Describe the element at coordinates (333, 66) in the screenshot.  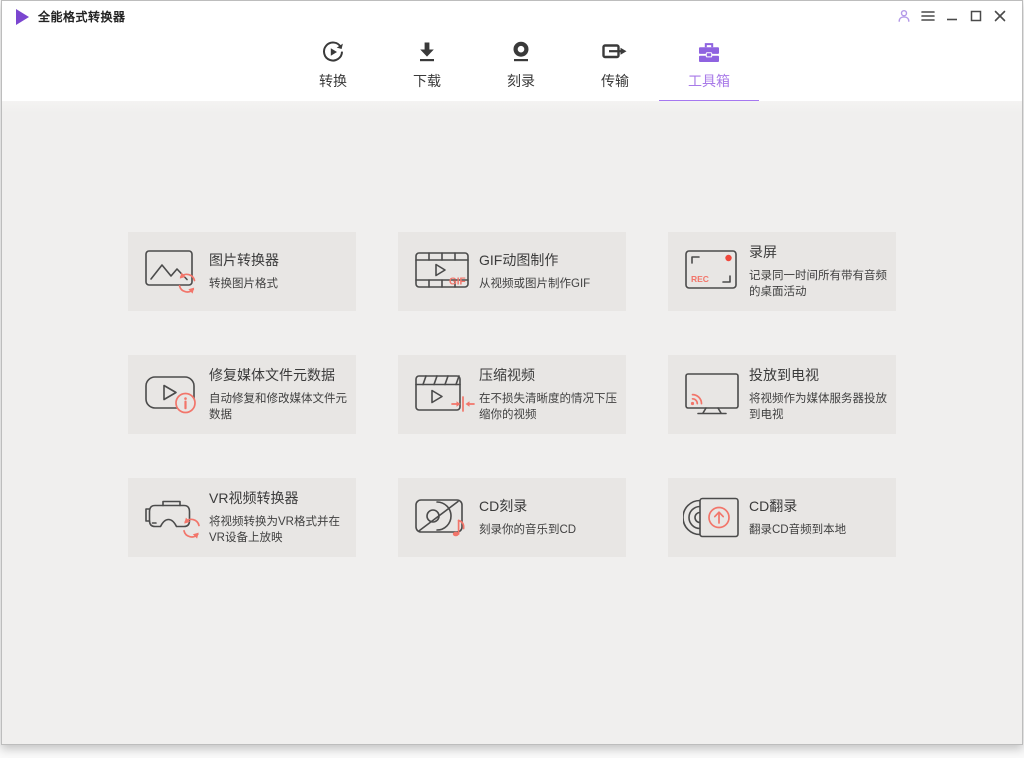
I see `tab-convert: 转换` at that location.